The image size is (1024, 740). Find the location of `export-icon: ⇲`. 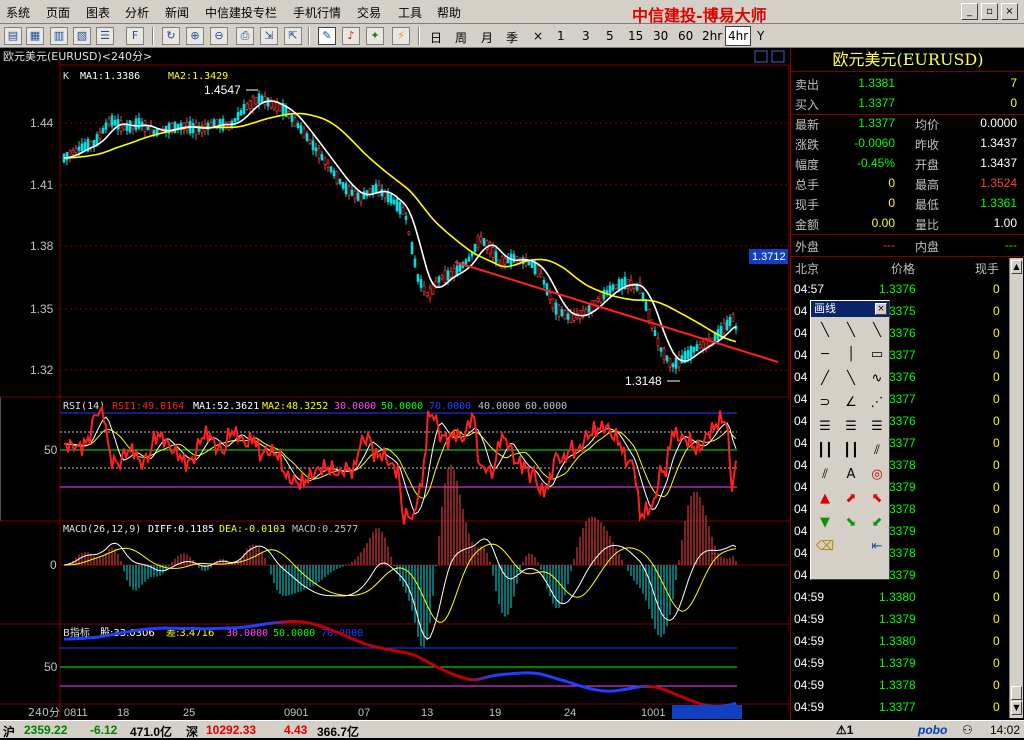

export-icon: ⇲ is located at coordinates (269, 36).